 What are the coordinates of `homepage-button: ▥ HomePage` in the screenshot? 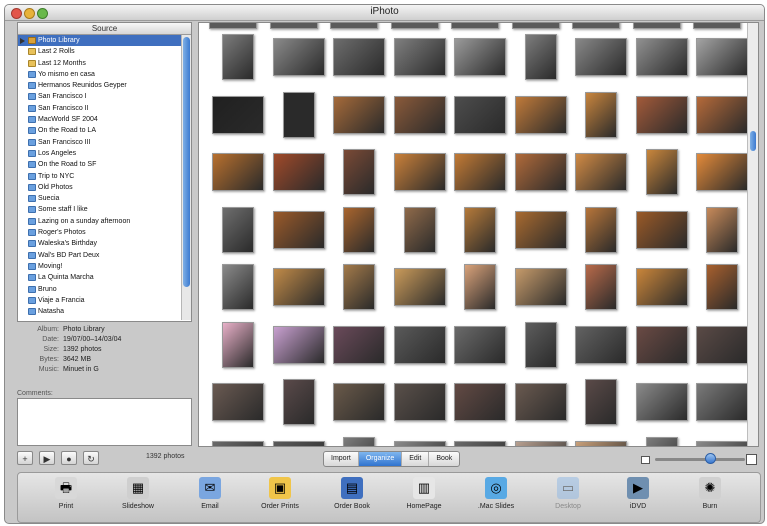 It's located at (424, 493).